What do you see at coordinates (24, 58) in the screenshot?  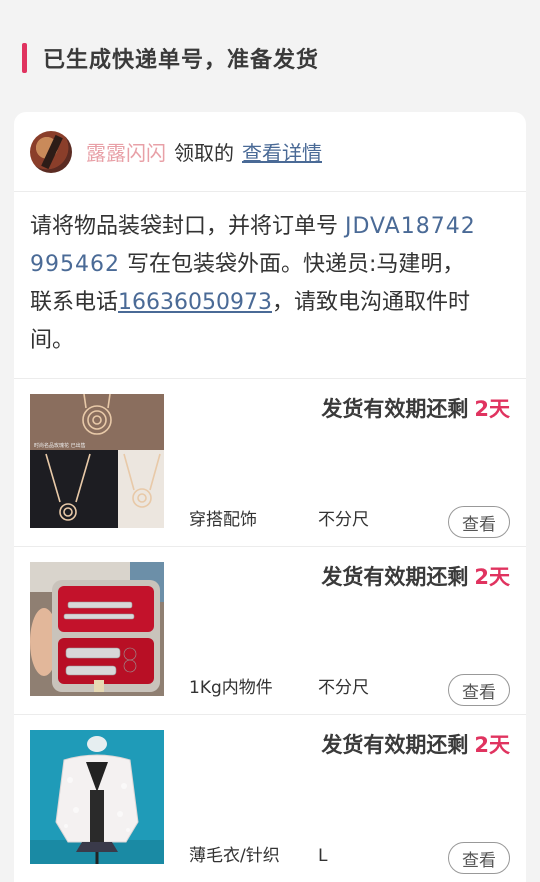 I see `section-accent-bar` at bounding box center [24, 58].